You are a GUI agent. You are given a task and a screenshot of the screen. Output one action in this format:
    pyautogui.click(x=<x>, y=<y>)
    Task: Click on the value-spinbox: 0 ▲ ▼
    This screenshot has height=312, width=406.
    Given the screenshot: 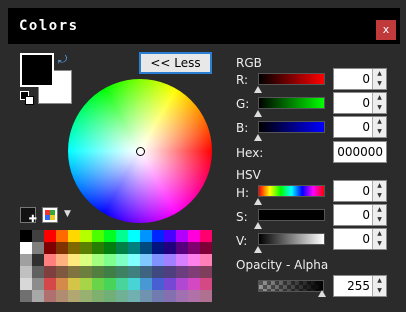 What is the action you would take?
    pyautogui.click(x=360, y=239)
    